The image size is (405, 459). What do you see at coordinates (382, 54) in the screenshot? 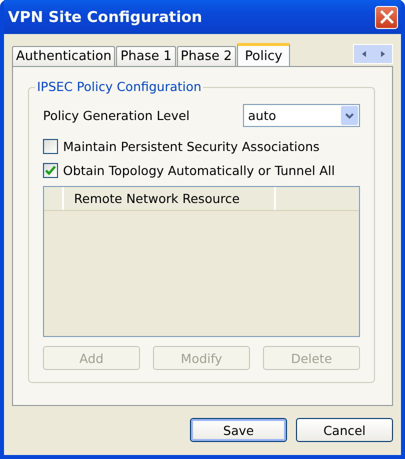
I see `right-arrow-icon` at bounding box center [382, 54].